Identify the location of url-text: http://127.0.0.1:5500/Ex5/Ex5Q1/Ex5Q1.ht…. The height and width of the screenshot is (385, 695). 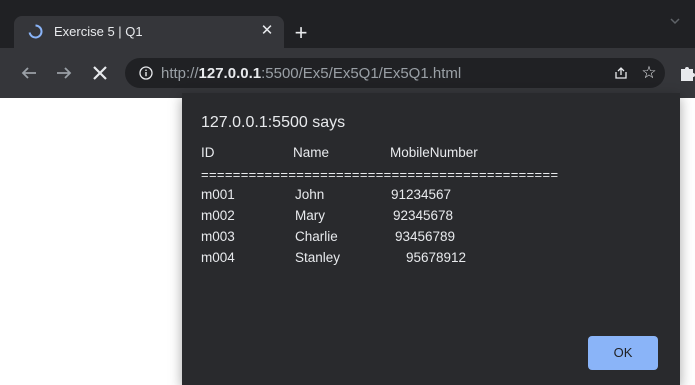
(311, 73).